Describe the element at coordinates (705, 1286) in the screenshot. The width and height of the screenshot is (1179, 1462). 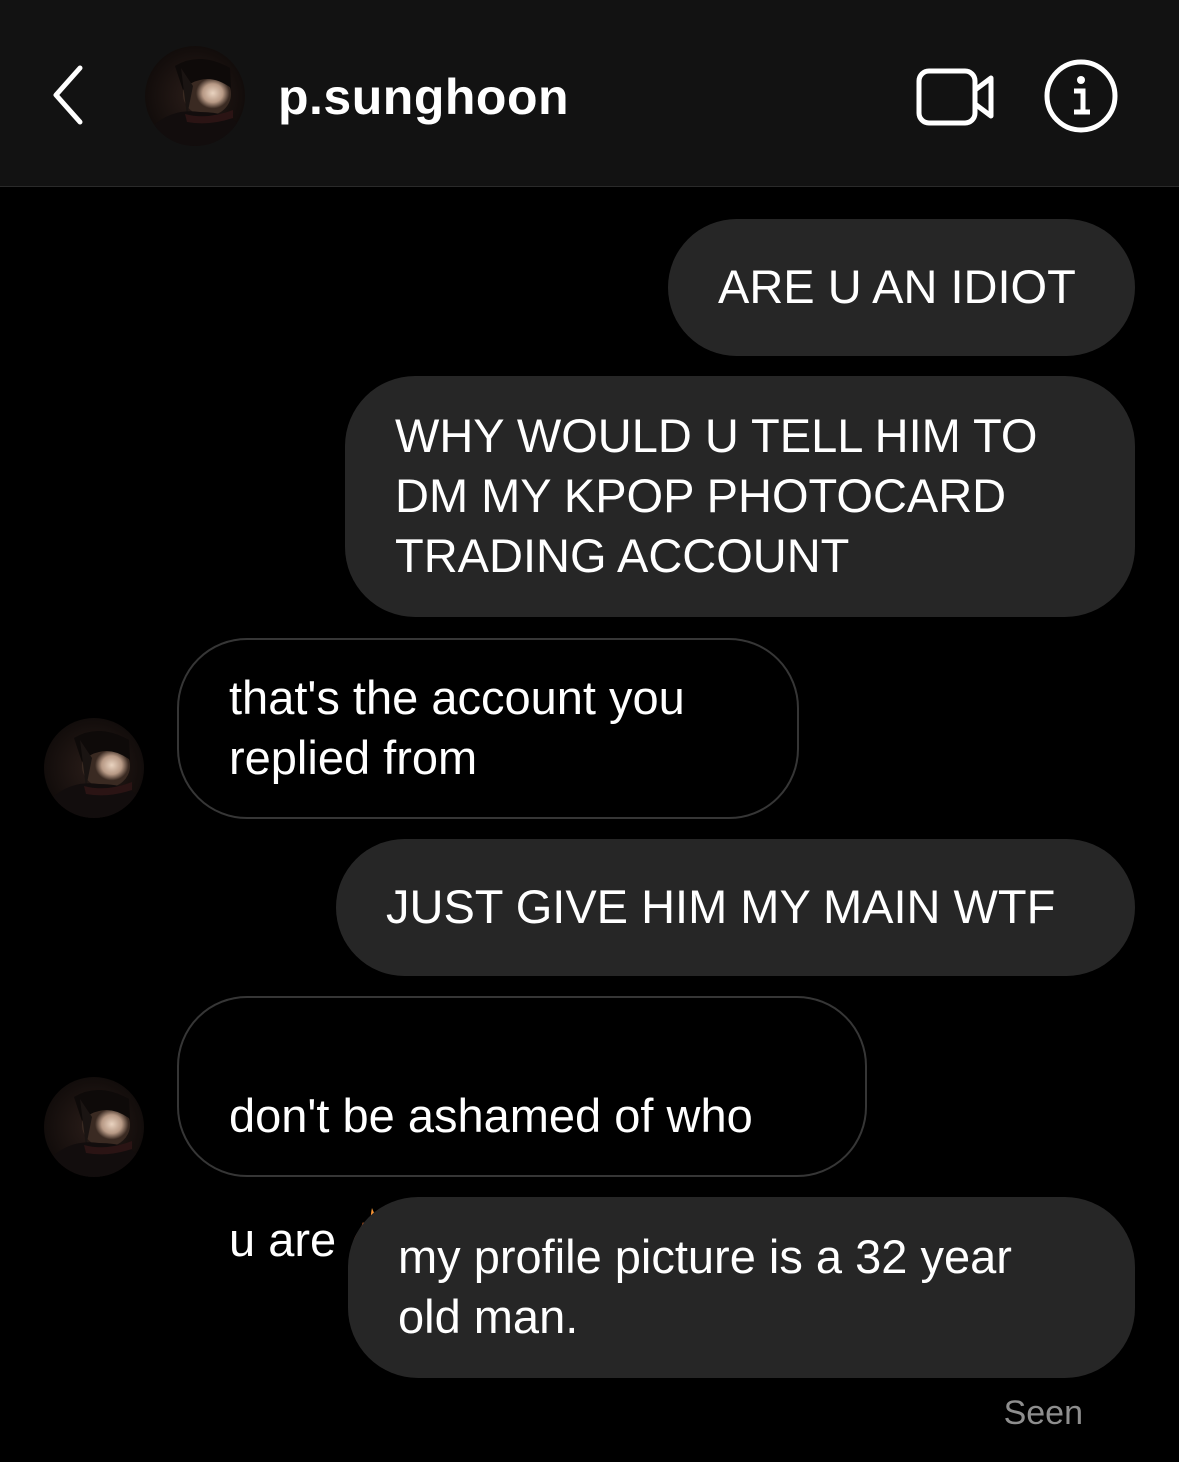
I see `message-text: my profile picture is a 32 year old man.` at that location.